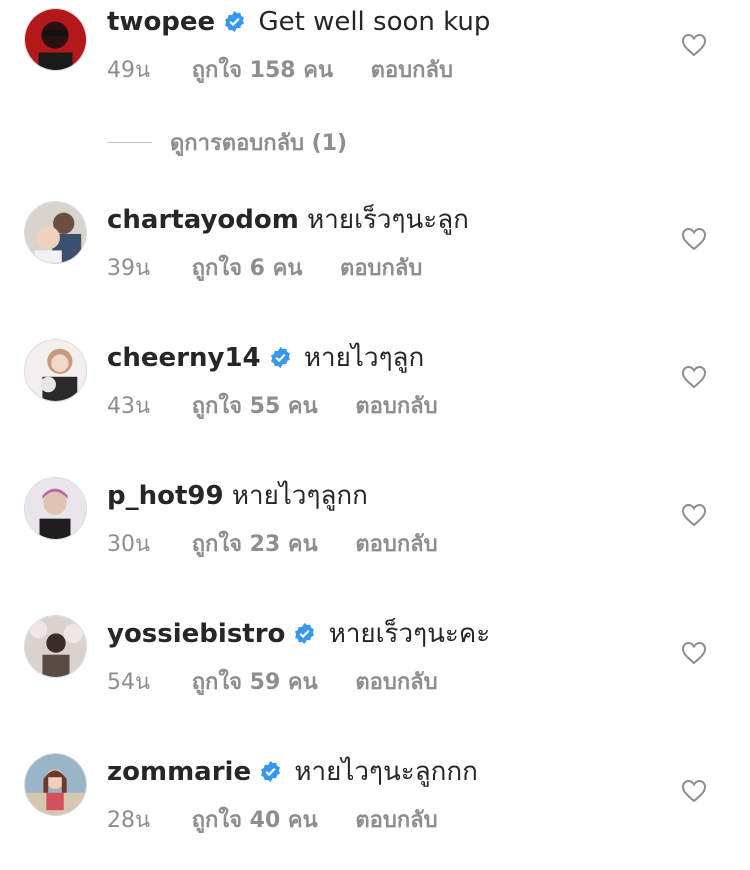  Describe the element at coordinates (129, 406) in the screenshot. I see `comment-time: 43น` at that location.